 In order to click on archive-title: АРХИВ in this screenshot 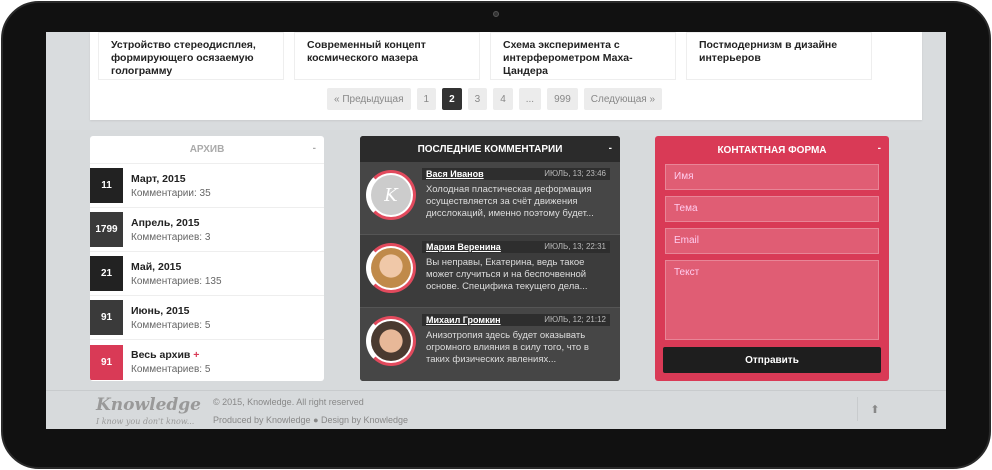, I will do `click(207, 149)`.